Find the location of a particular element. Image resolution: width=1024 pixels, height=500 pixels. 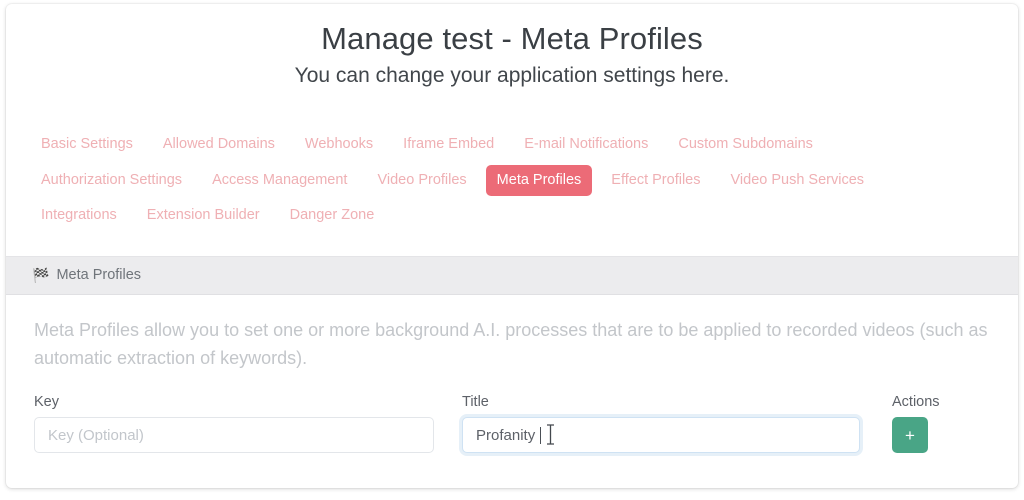

add-meta-profile-button: + is located at coordinates (910, 435).